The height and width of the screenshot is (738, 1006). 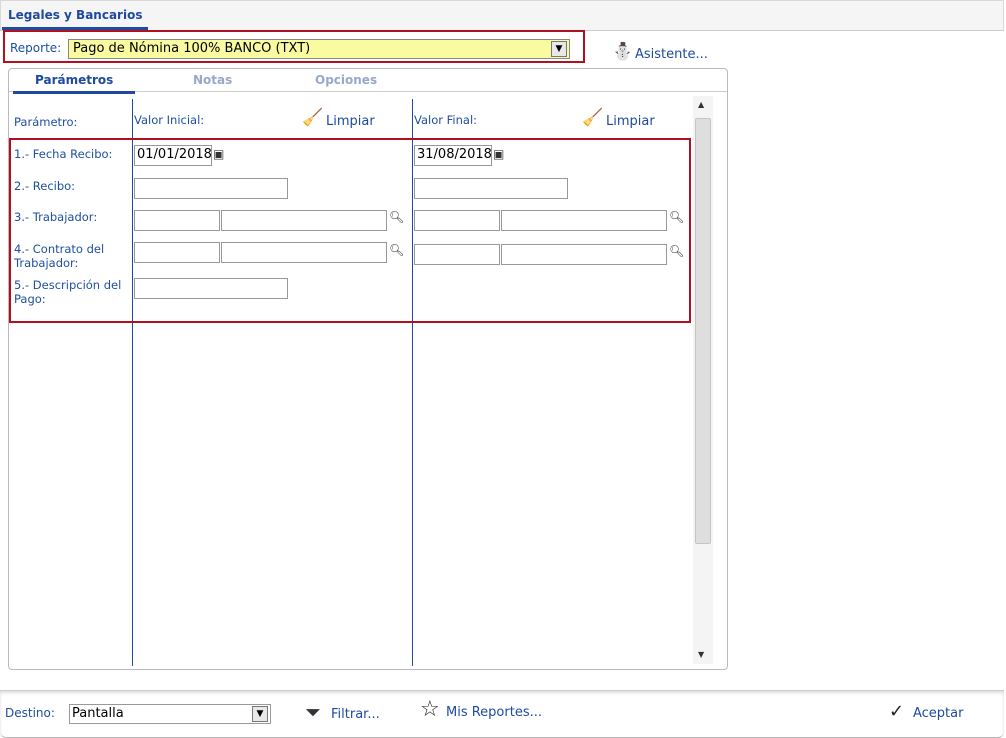 What do you see at coordinates (68, 292) in the screenshot?
I see `param-label: 5.- Descripción del Pago:` at bounding box center [68, 292].